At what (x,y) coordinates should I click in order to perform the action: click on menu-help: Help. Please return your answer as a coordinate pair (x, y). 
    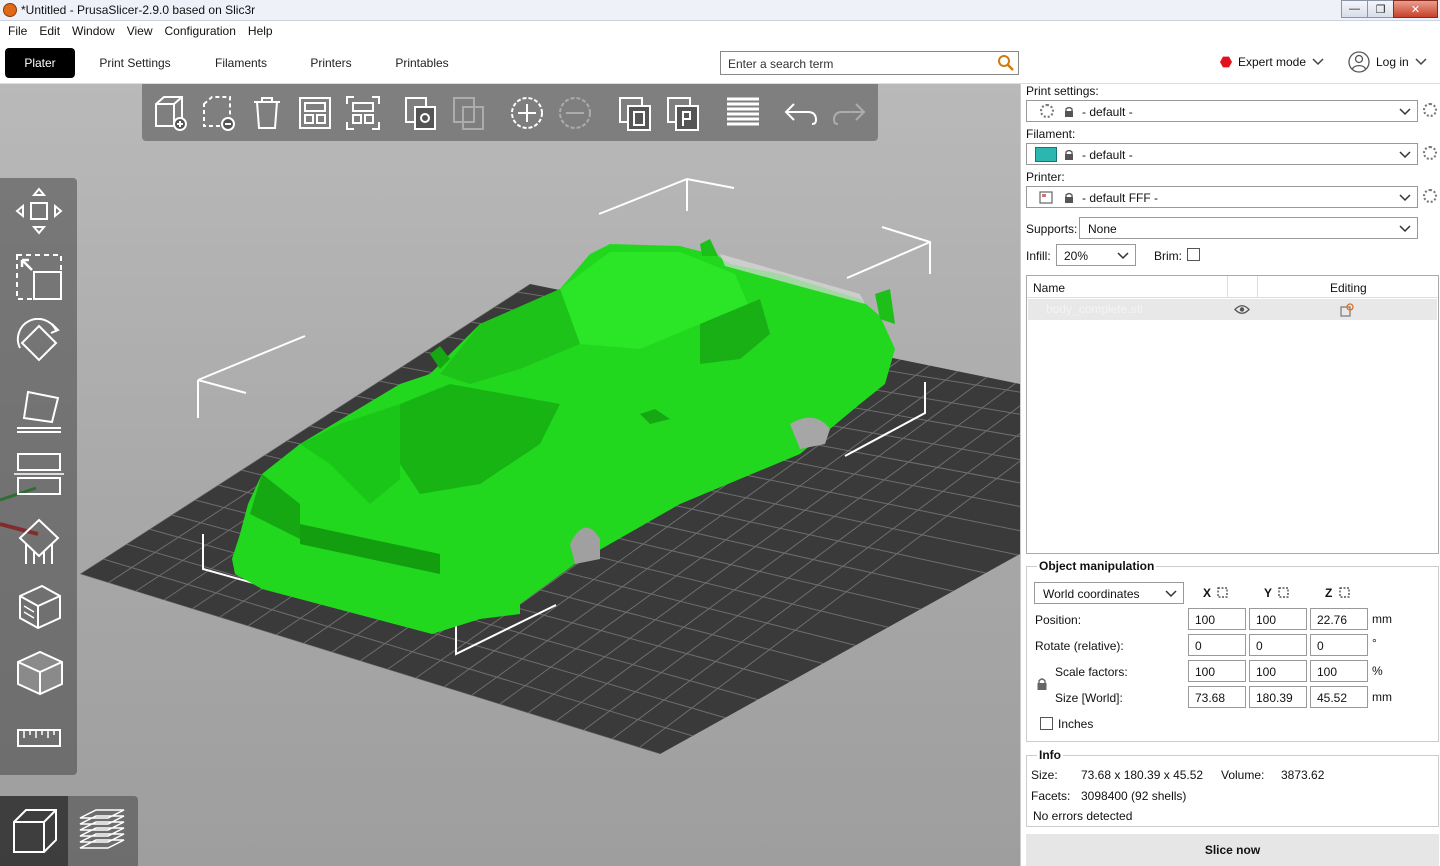
    Looking at the image, I should click on (260, 31).